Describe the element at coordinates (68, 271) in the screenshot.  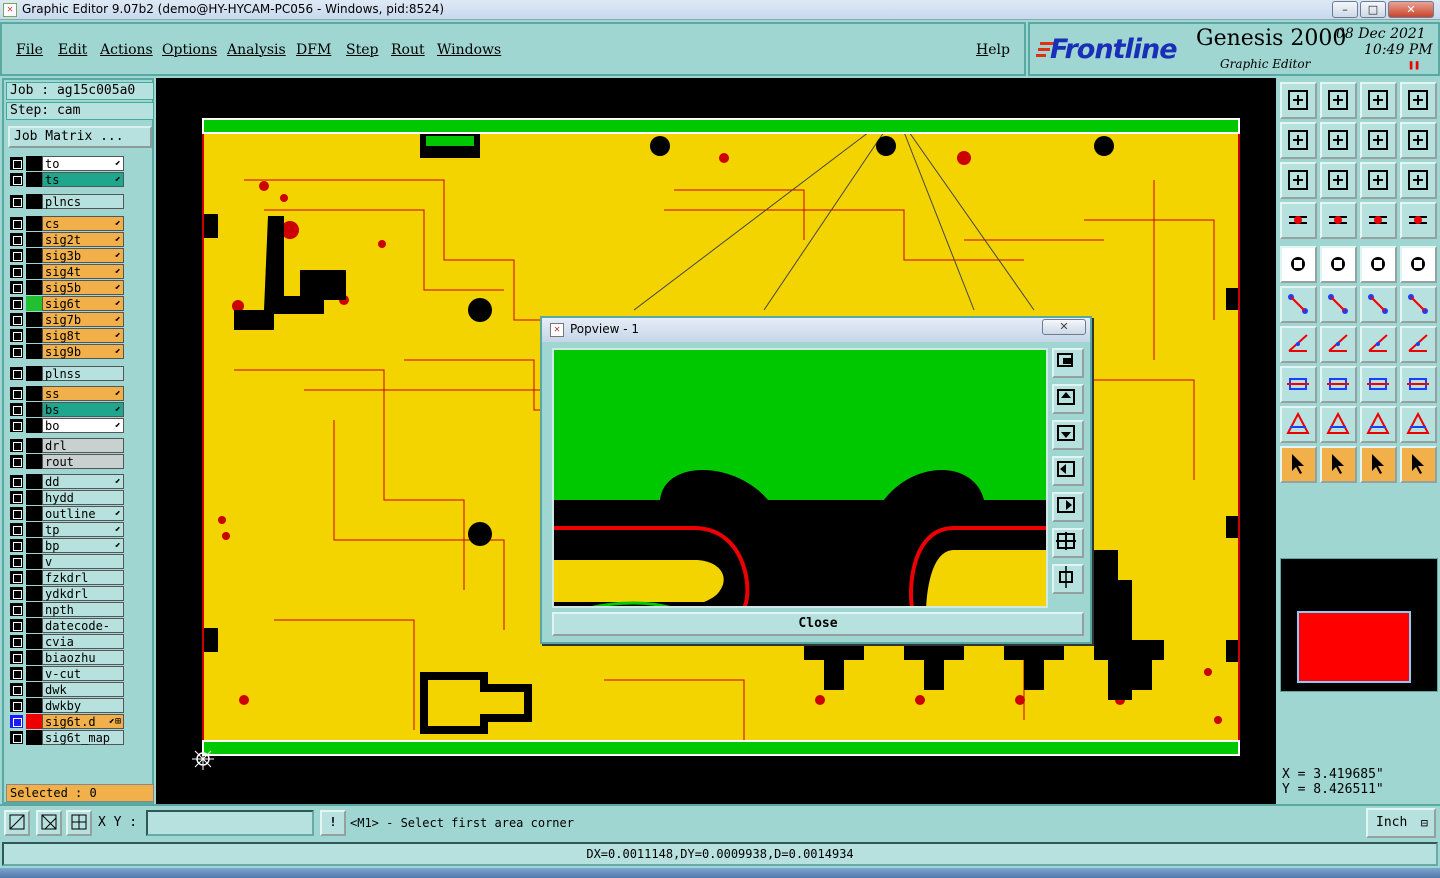
I see `layer-row: sig4t ⬋` at that location.